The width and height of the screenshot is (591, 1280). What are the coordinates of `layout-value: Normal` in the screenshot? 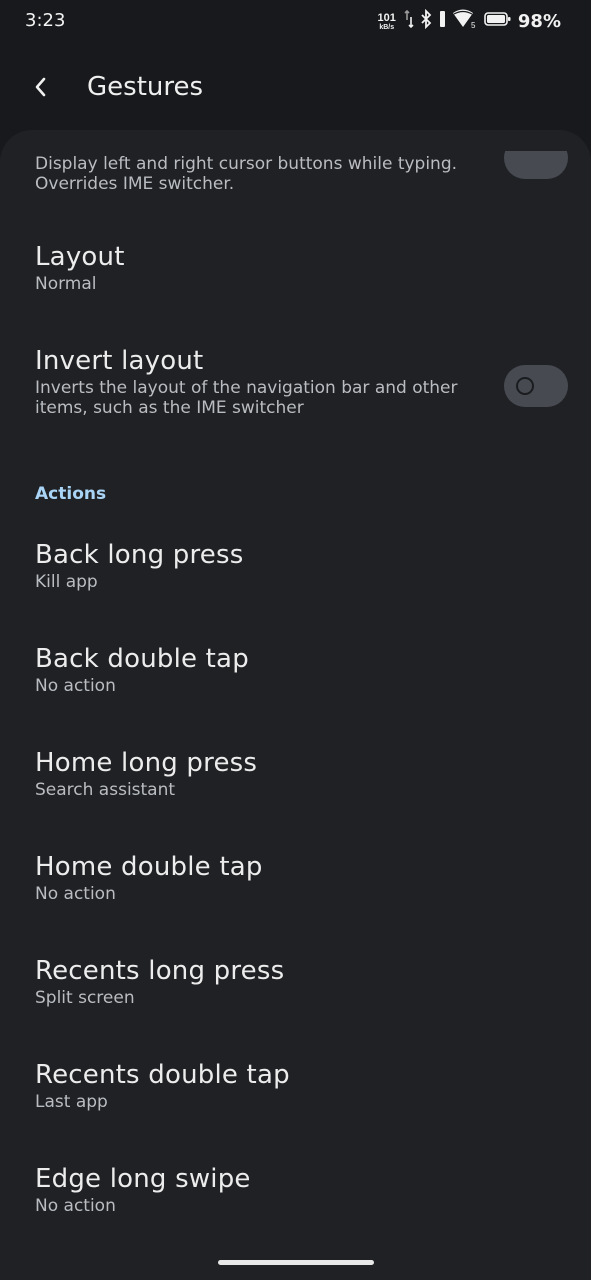 It's located at (66, 284).